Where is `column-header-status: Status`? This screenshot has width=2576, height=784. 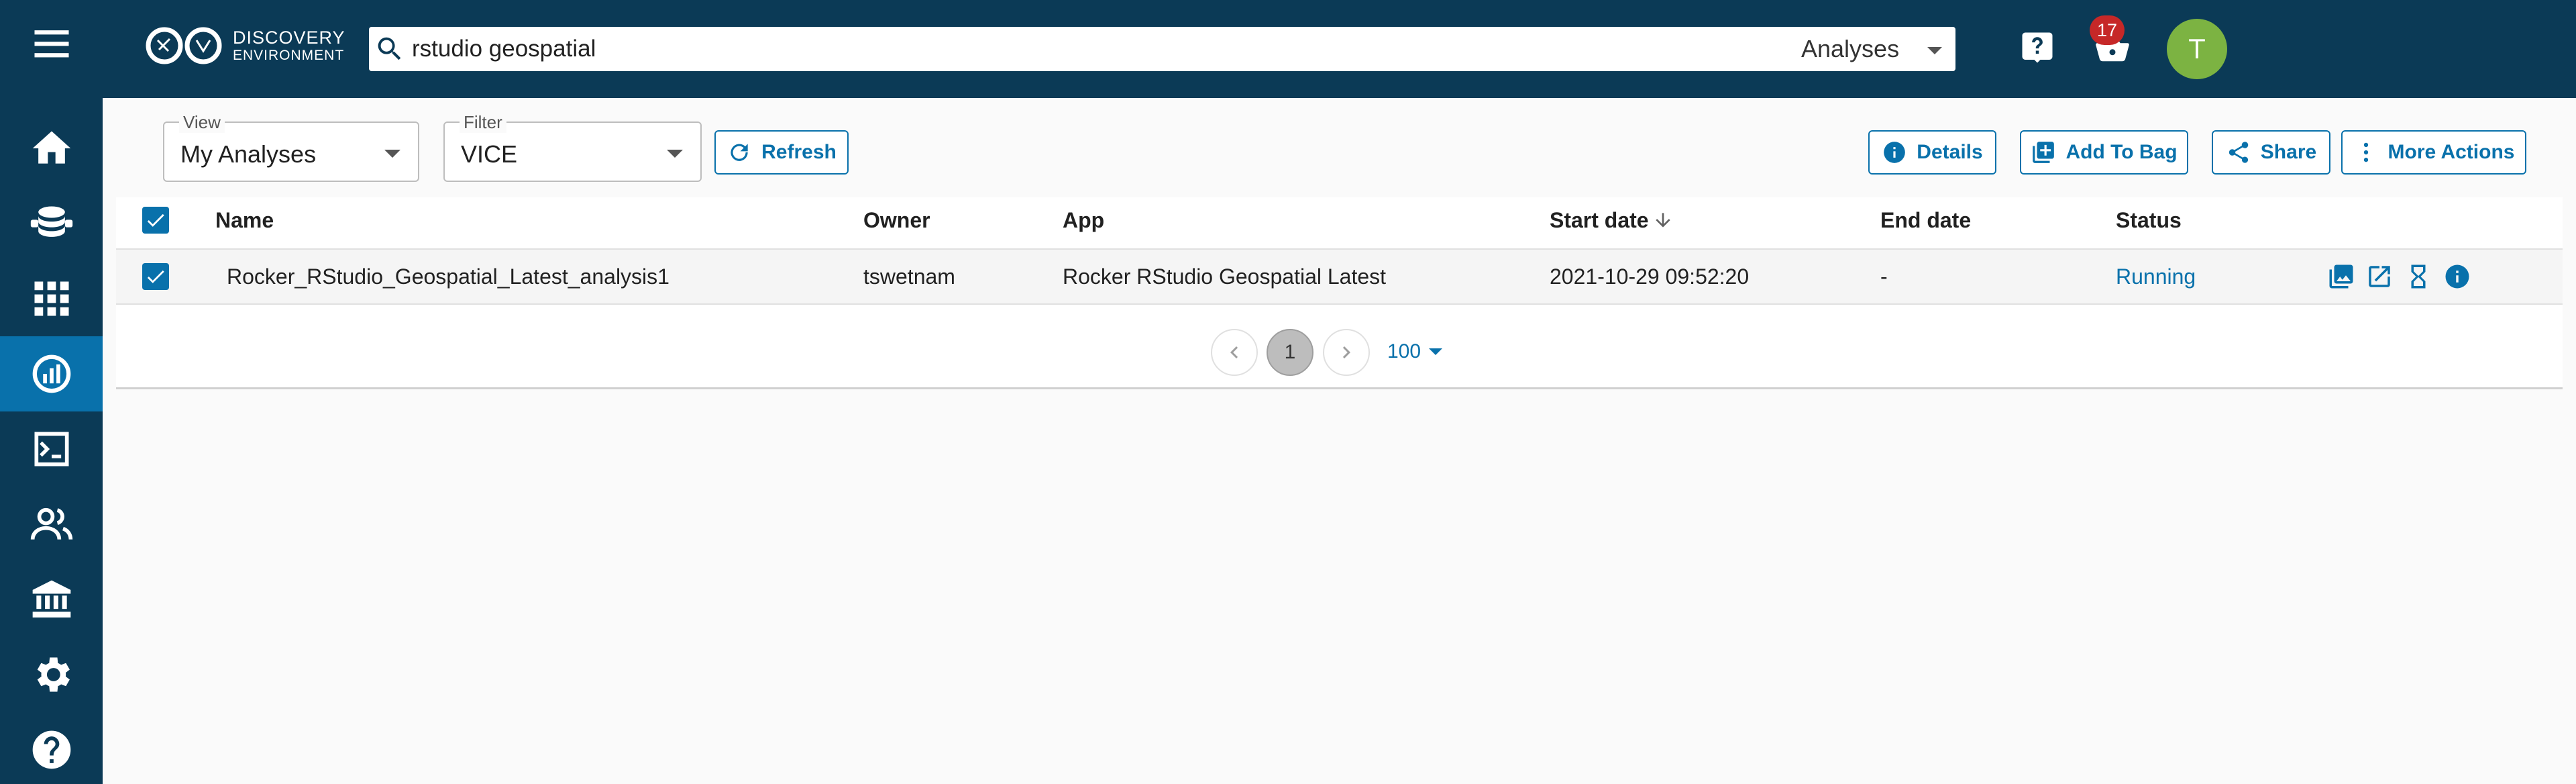
column-header-status: Status is located at coordinates (2149, 220).